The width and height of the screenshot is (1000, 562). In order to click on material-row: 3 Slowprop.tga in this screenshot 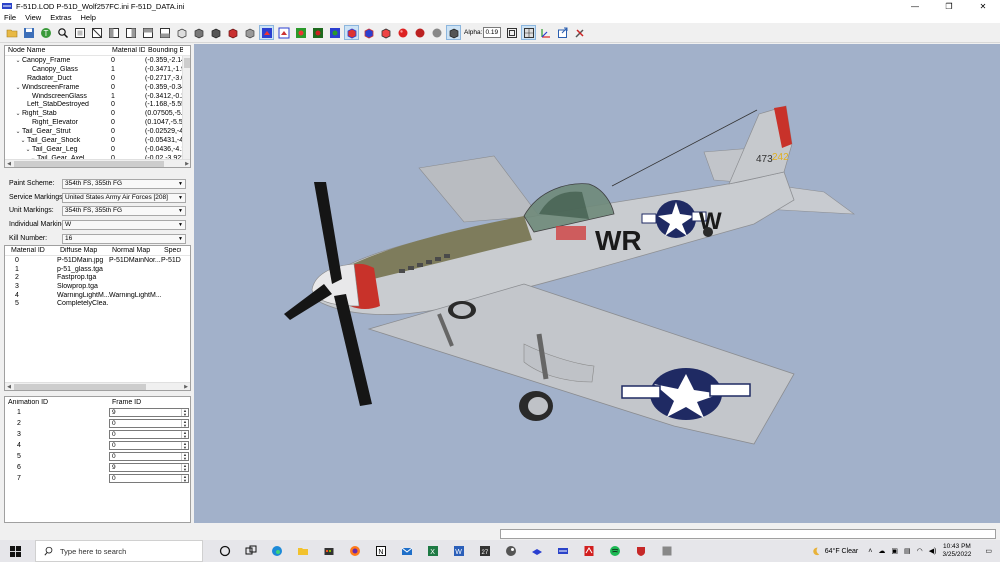, I will do `click(97, 286)`.